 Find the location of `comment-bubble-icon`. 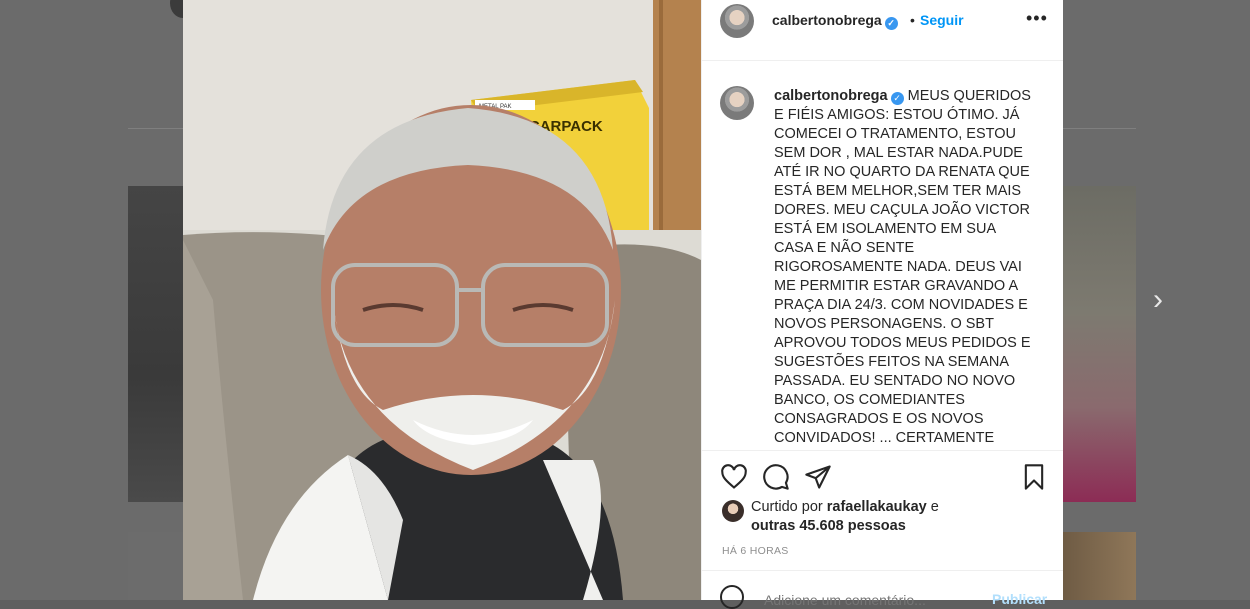

comment-bubble-icon is located at coordinates (776, 477).